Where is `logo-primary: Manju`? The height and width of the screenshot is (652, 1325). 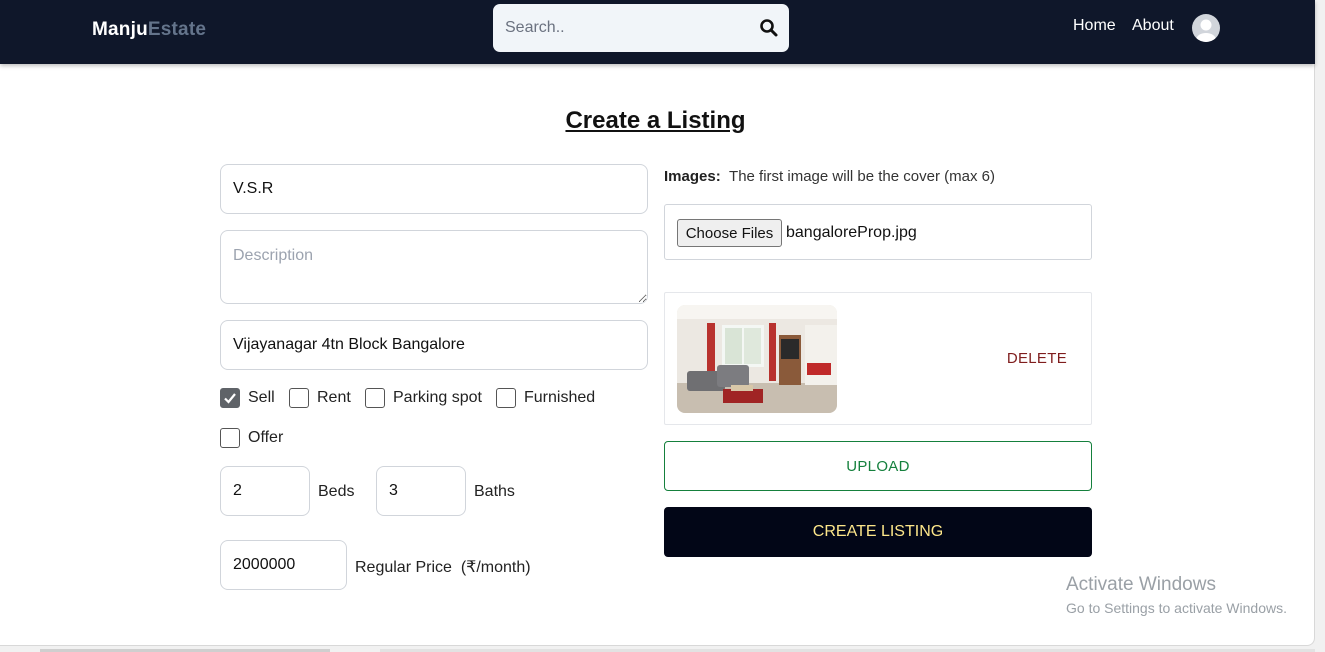 logo-primary: Manju is located at coordinates (120, 29).